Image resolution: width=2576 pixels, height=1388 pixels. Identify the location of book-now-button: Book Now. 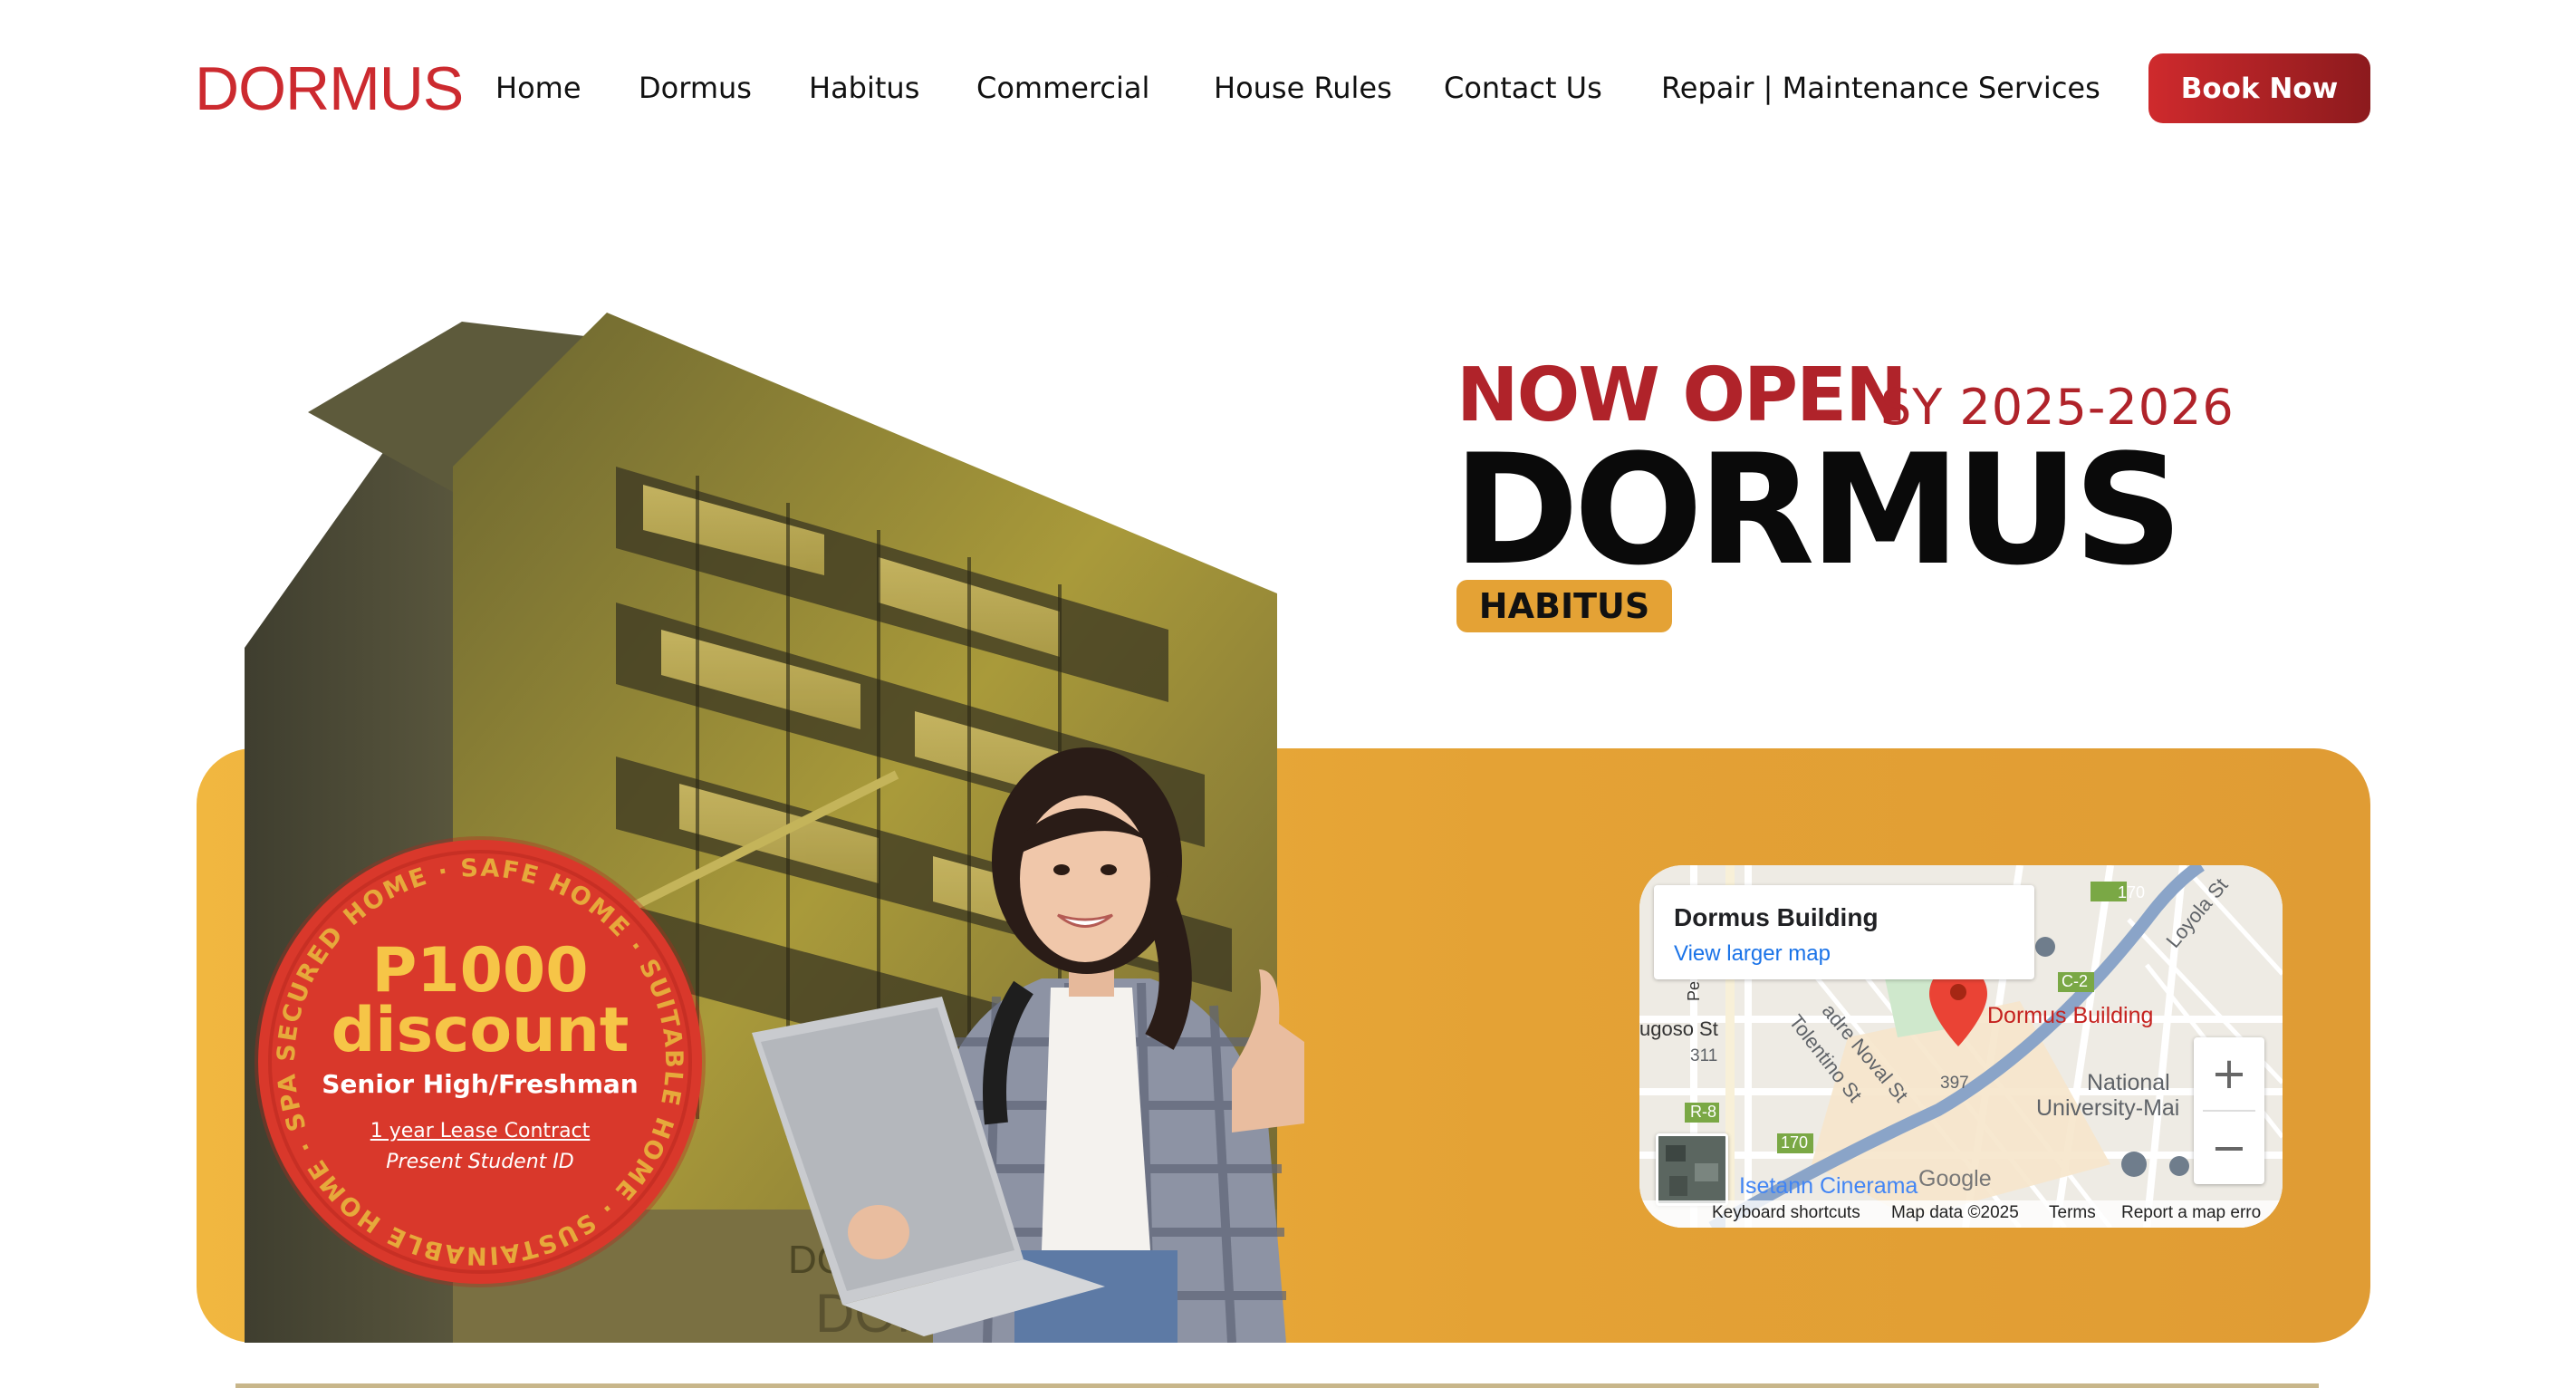
(2259, 88).